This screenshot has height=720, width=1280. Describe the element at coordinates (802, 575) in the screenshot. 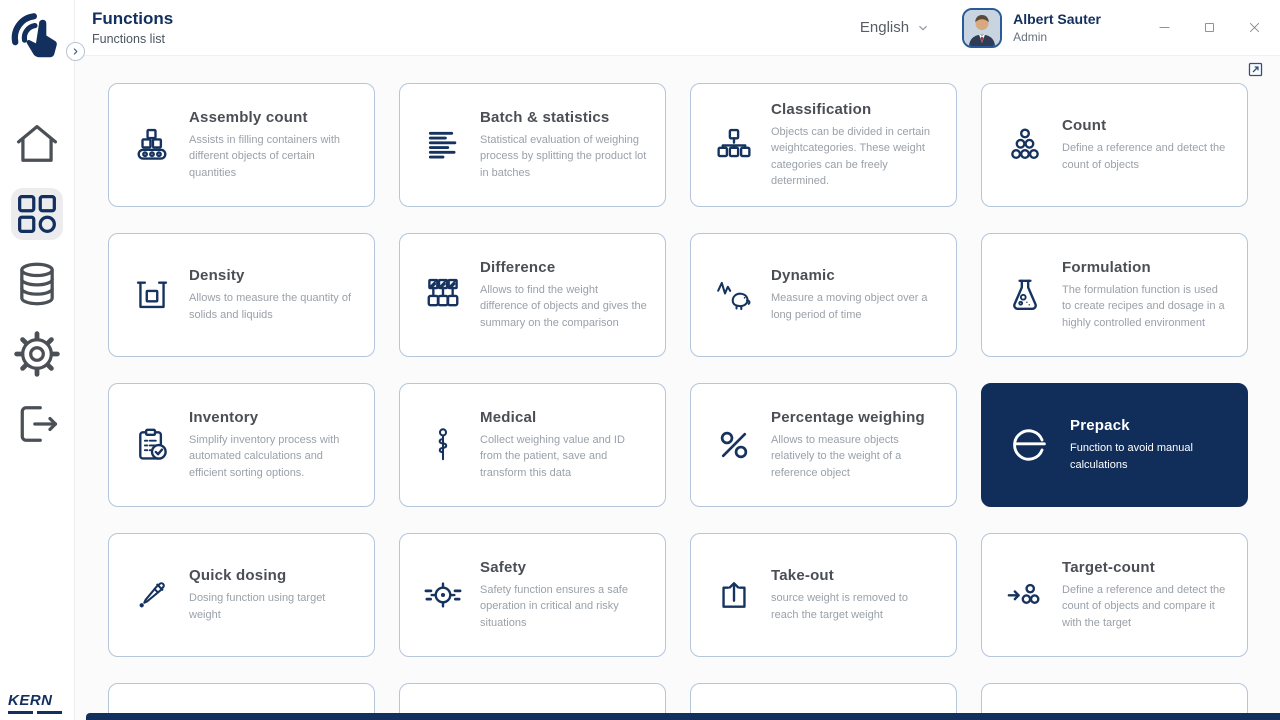

I see `function-card-title: Take-out` at that location.